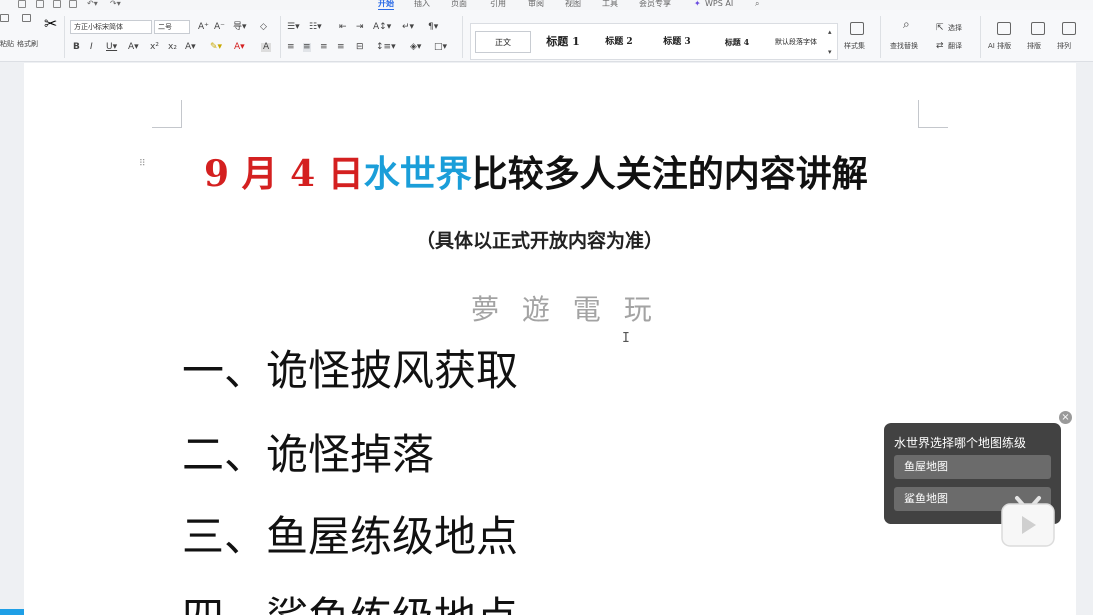 The height and width of the screenshot is (615, 1093). I want to click on bold-icon: B, so click(76, 47).